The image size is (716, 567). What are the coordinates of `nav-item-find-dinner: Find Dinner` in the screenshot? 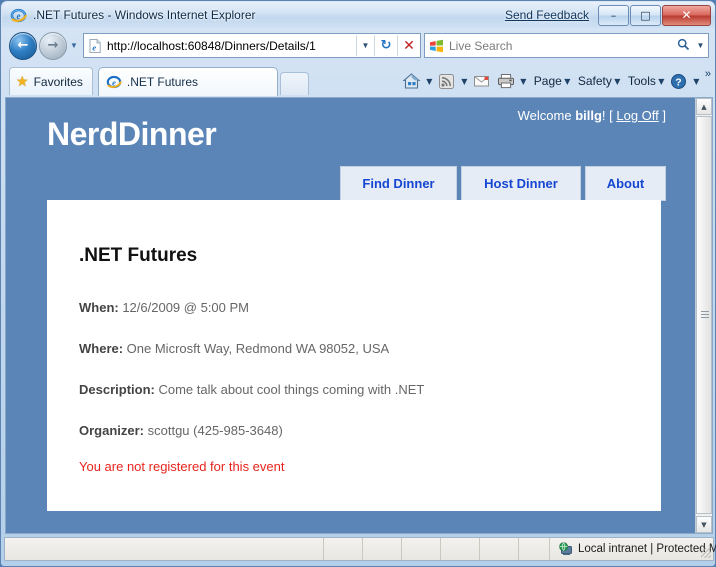 It's located at (398, 183).